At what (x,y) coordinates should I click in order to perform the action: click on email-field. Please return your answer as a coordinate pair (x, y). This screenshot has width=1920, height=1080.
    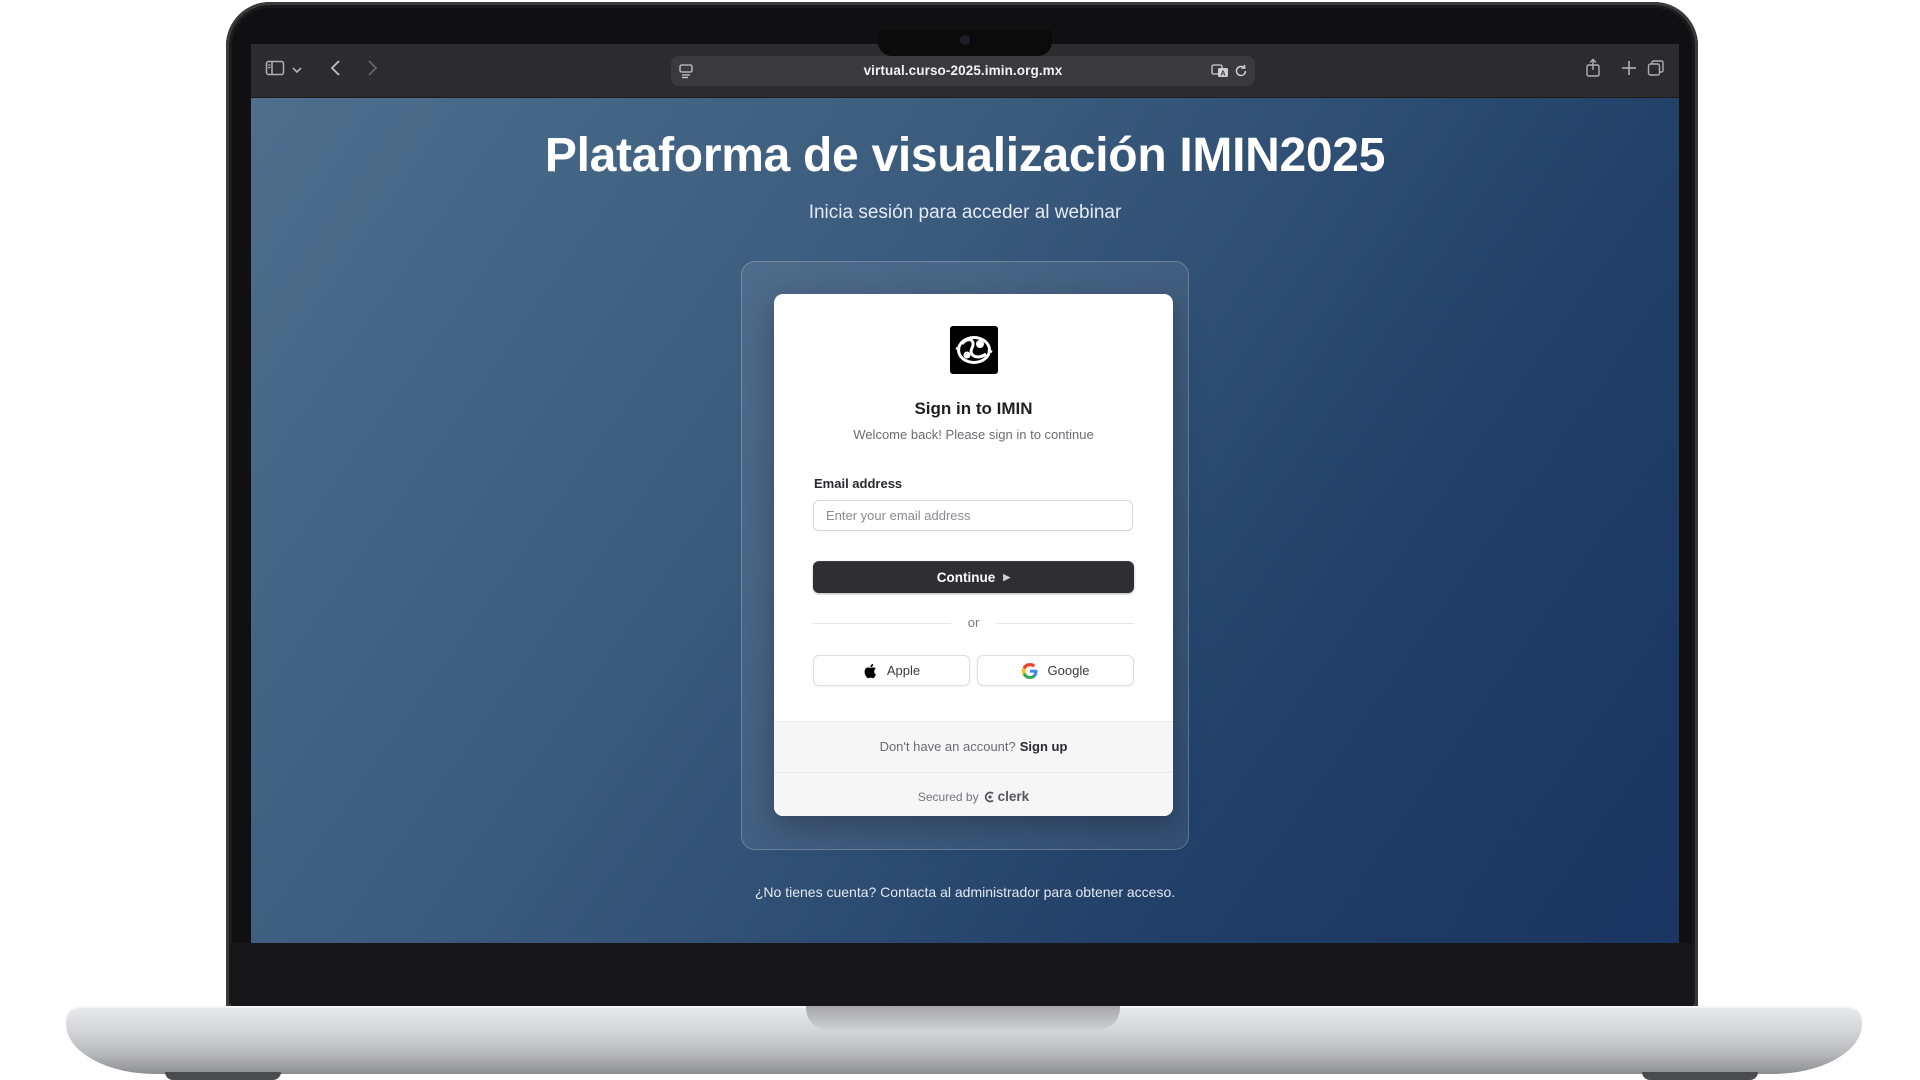
    Looking at the image, I should click on (973, 515).